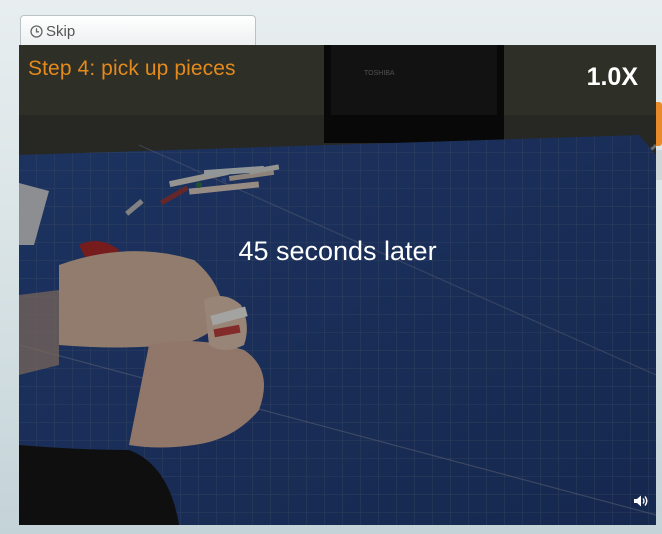 The height and width of the screenshot is (534, 662). What do you see at coordinates (138, 31) in the screenshot?
I see `skip-button: Skip` at bounding box center [138, 31].